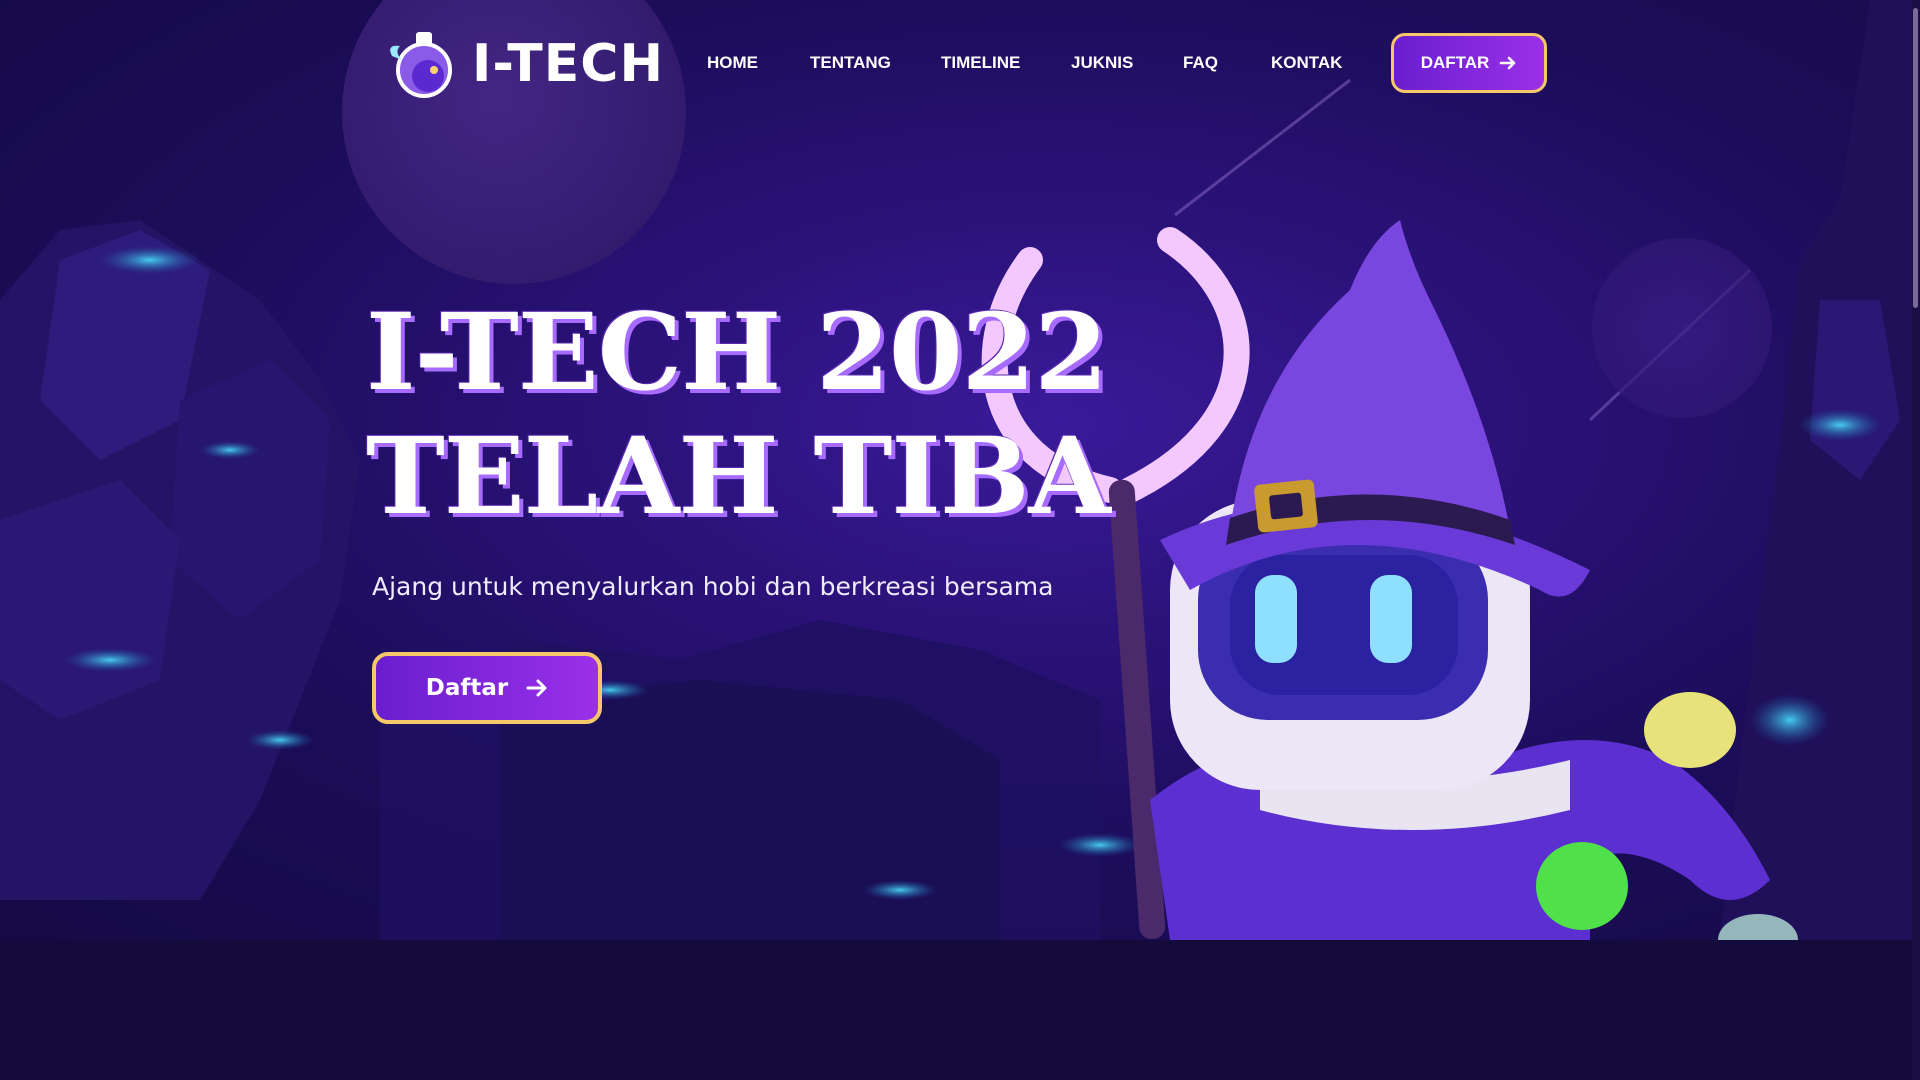 This screenshot has width=1920, height=1080. Describe the element at coordinates (850, 63) in the screenshot. I see `nav-tentang: TENTANG` at that location.